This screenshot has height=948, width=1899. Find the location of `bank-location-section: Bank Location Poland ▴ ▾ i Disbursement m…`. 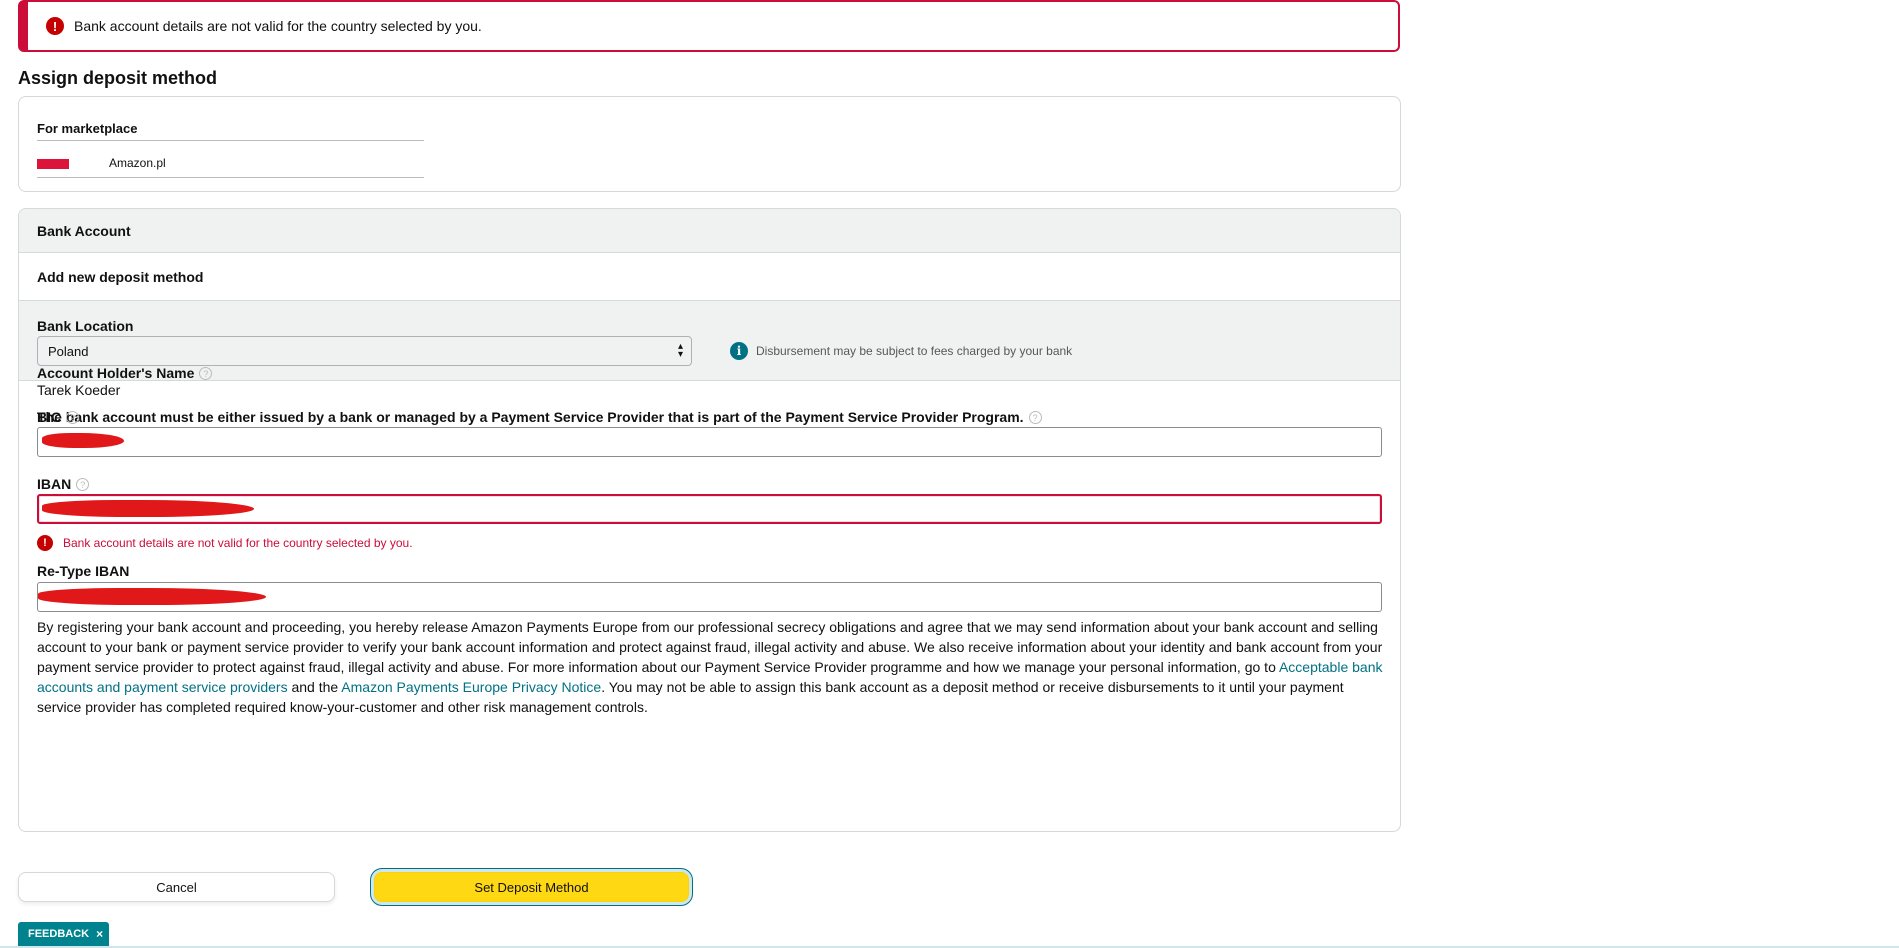

bank-location-section: Bank Location Poland ▴ ▾ i Disbursement m… is located at coordinates (709, 341).